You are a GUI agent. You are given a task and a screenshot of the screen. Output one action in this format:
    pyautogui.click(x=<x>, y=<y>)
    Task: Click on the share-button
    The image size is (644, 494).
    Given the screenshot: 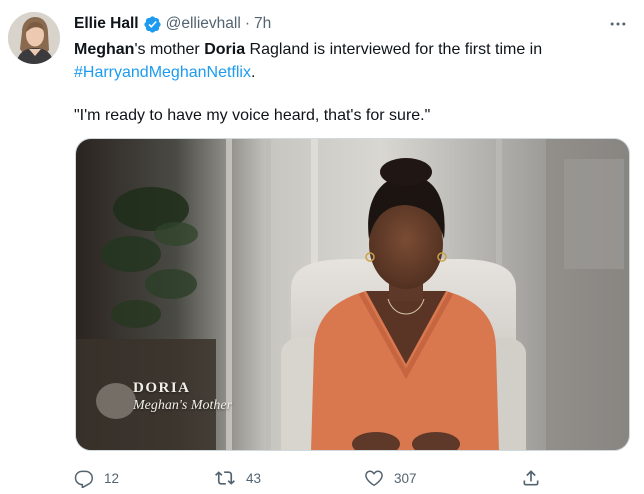 What is the action you would take?
    pyautogui.click(x=531, y=478)
    